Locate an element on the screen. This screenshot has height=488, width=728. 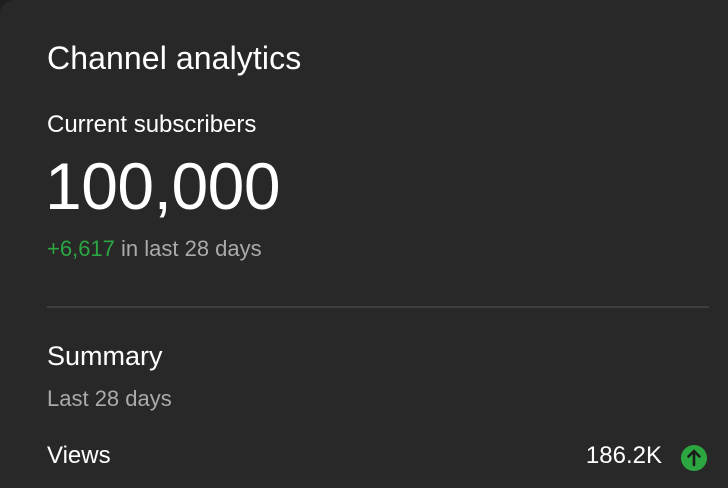
summary-period: Last 28 days is located at coordinates (109, 398).